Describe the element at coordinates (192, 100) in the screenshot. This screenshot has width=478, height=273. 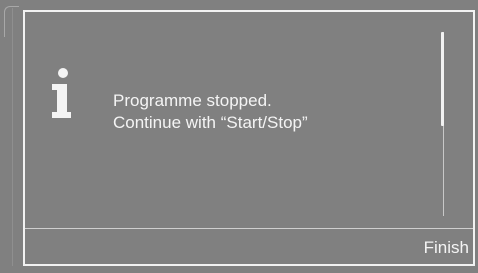
I see `message-line-1: Programme stopped.` at that location.